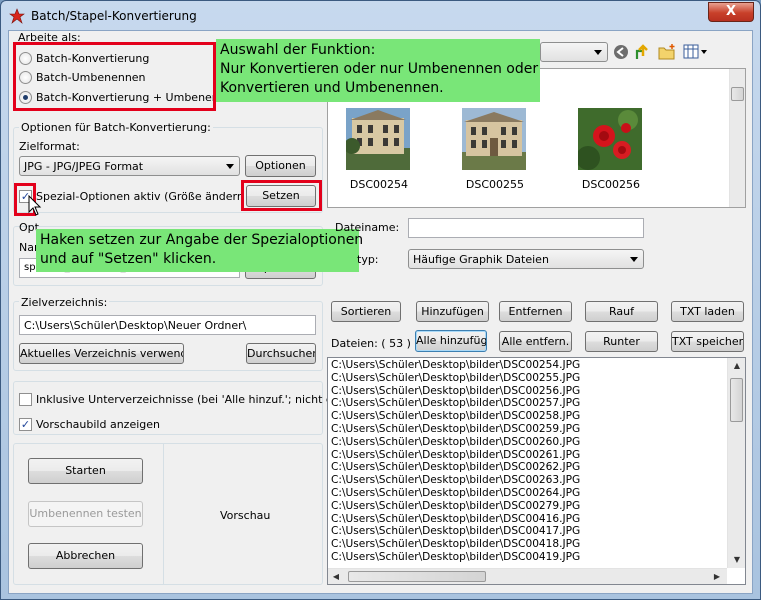  I want to click on remove-all-button: Alle entfern., so click(535, 341).